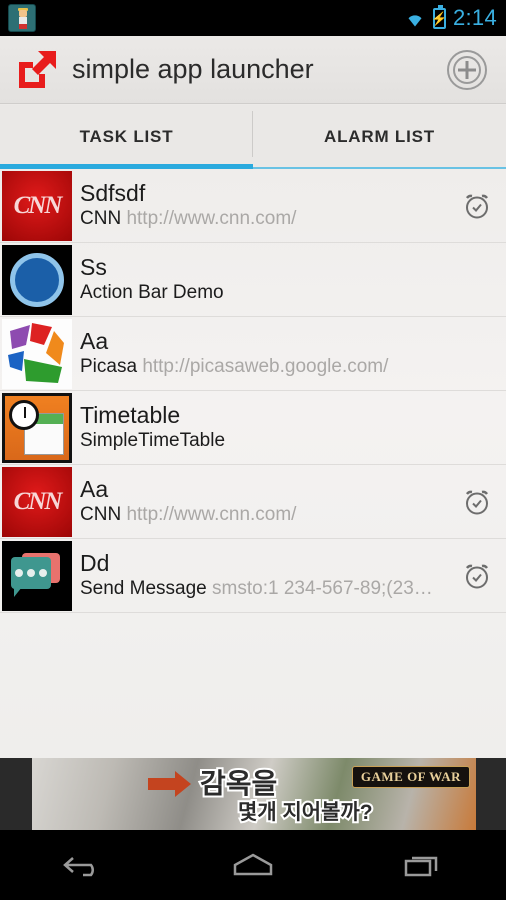  Describe the element at coordinates (293, 441) in the screenshot. I see `row-subtitle-line: SimpleTimeTable` at that location.